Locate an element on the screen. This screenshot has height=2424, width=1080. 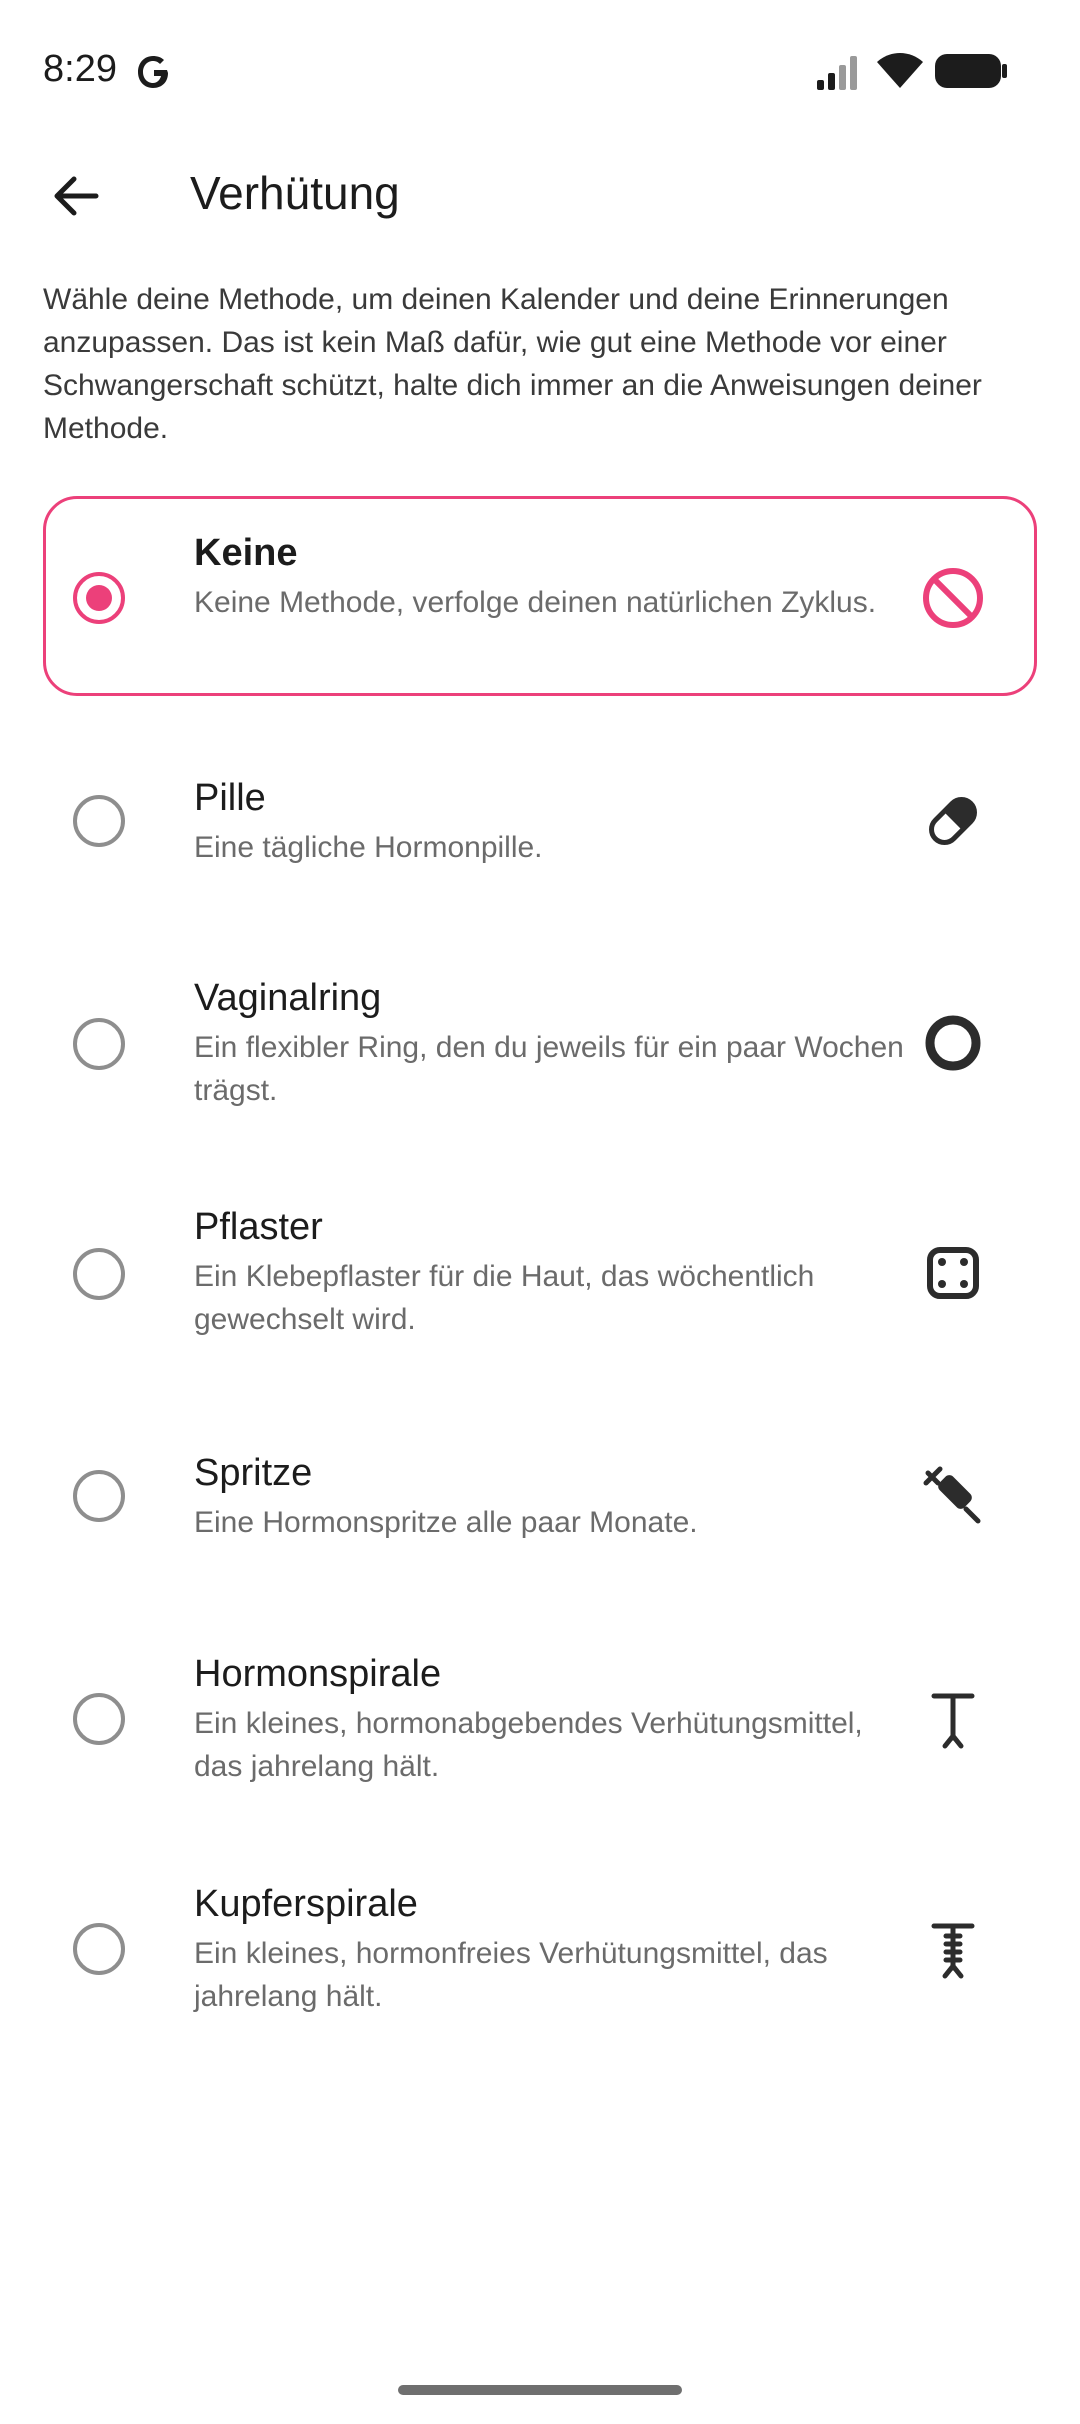
option-title: Kupferspirale is located at coordinates (306, 1904).